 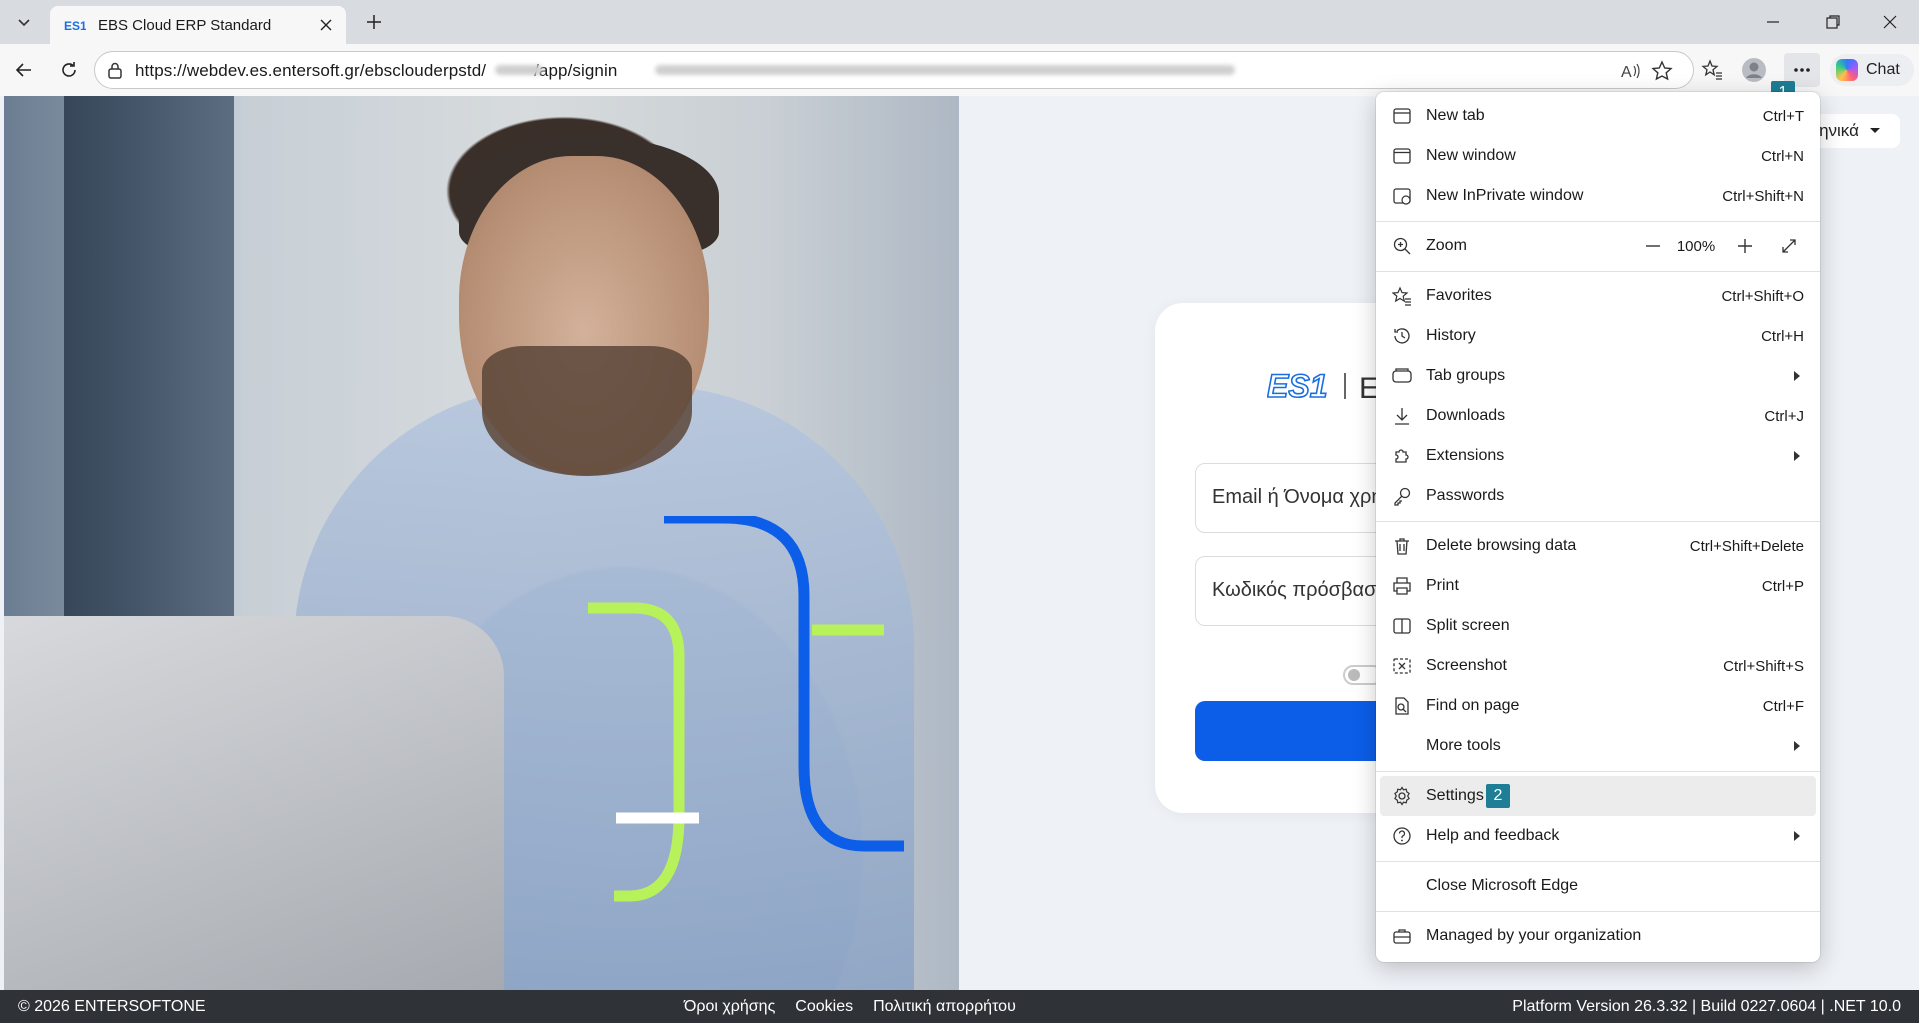 I want to click on menu-shortcut: Ctrl+J, so click(x=1784, y=416).